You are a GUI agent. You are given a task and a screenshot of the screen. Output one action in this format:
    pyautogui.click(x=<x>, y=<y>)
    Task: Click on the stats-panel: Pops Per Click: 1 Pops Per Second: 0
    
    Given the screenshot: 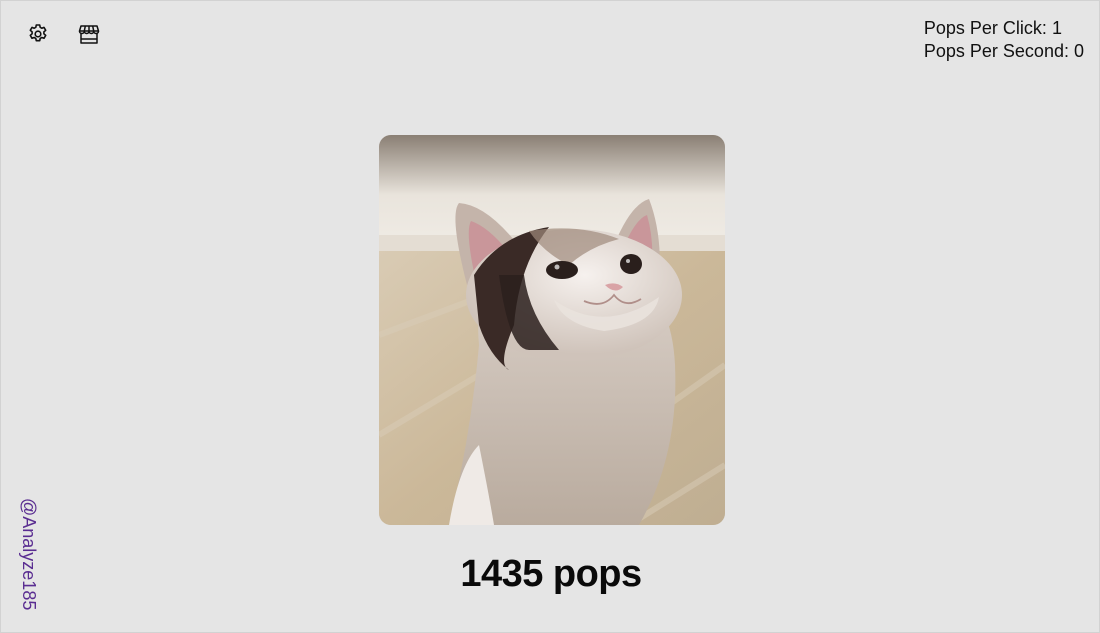 What is the action you would take?
    pyautogui.click(x=1004, y=40)
    